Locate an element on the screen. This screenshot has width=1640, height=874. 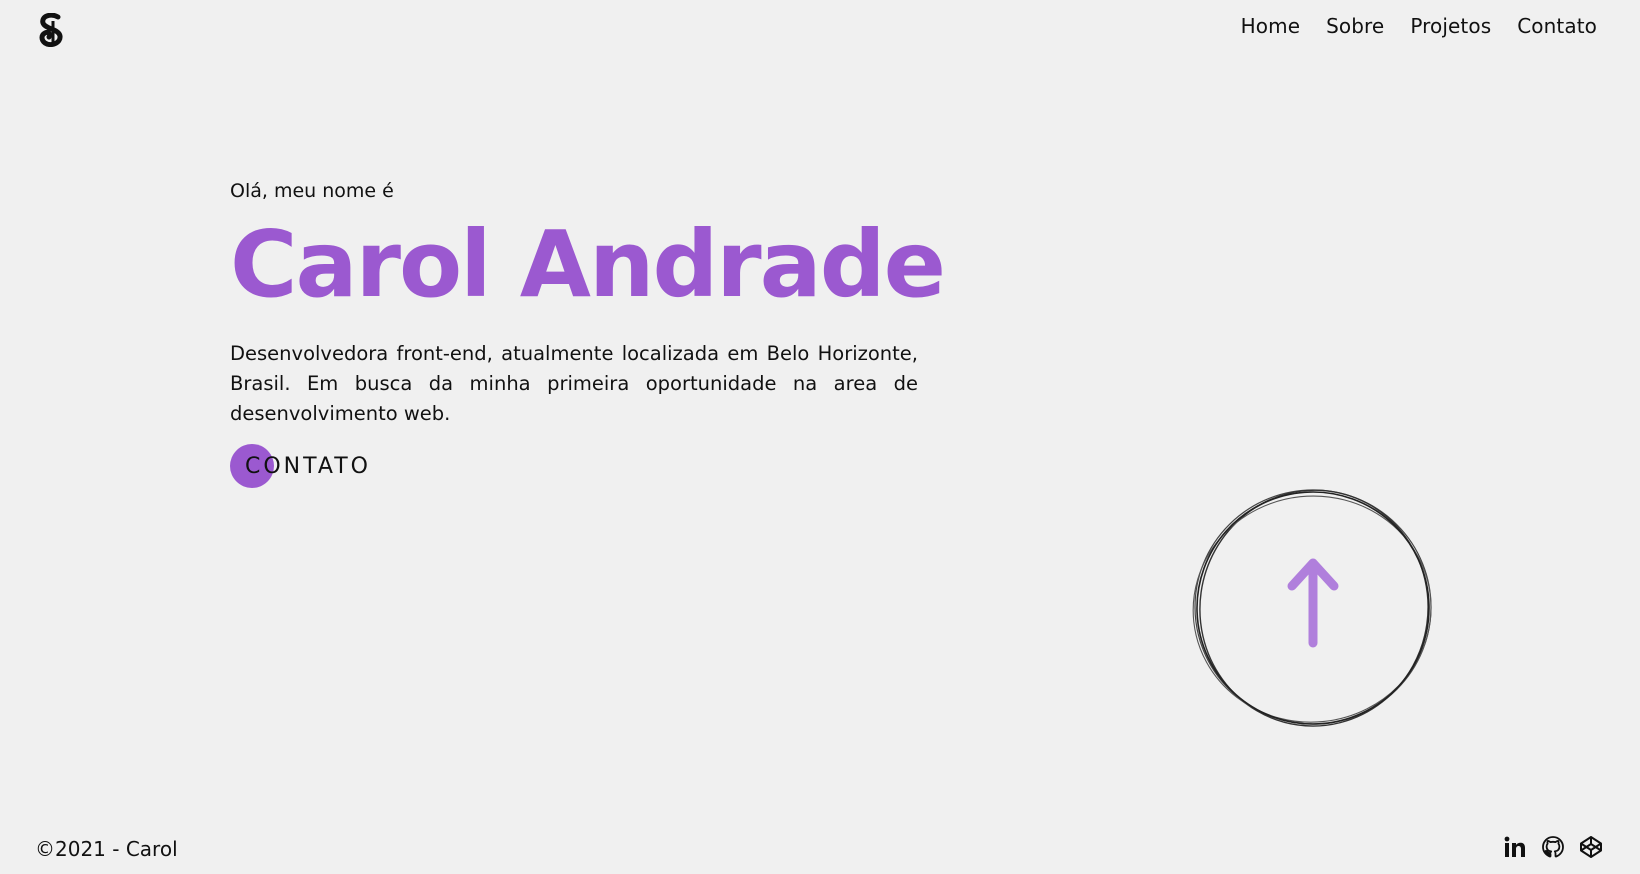
codepen-icon is located at coordinates (1591, 847).